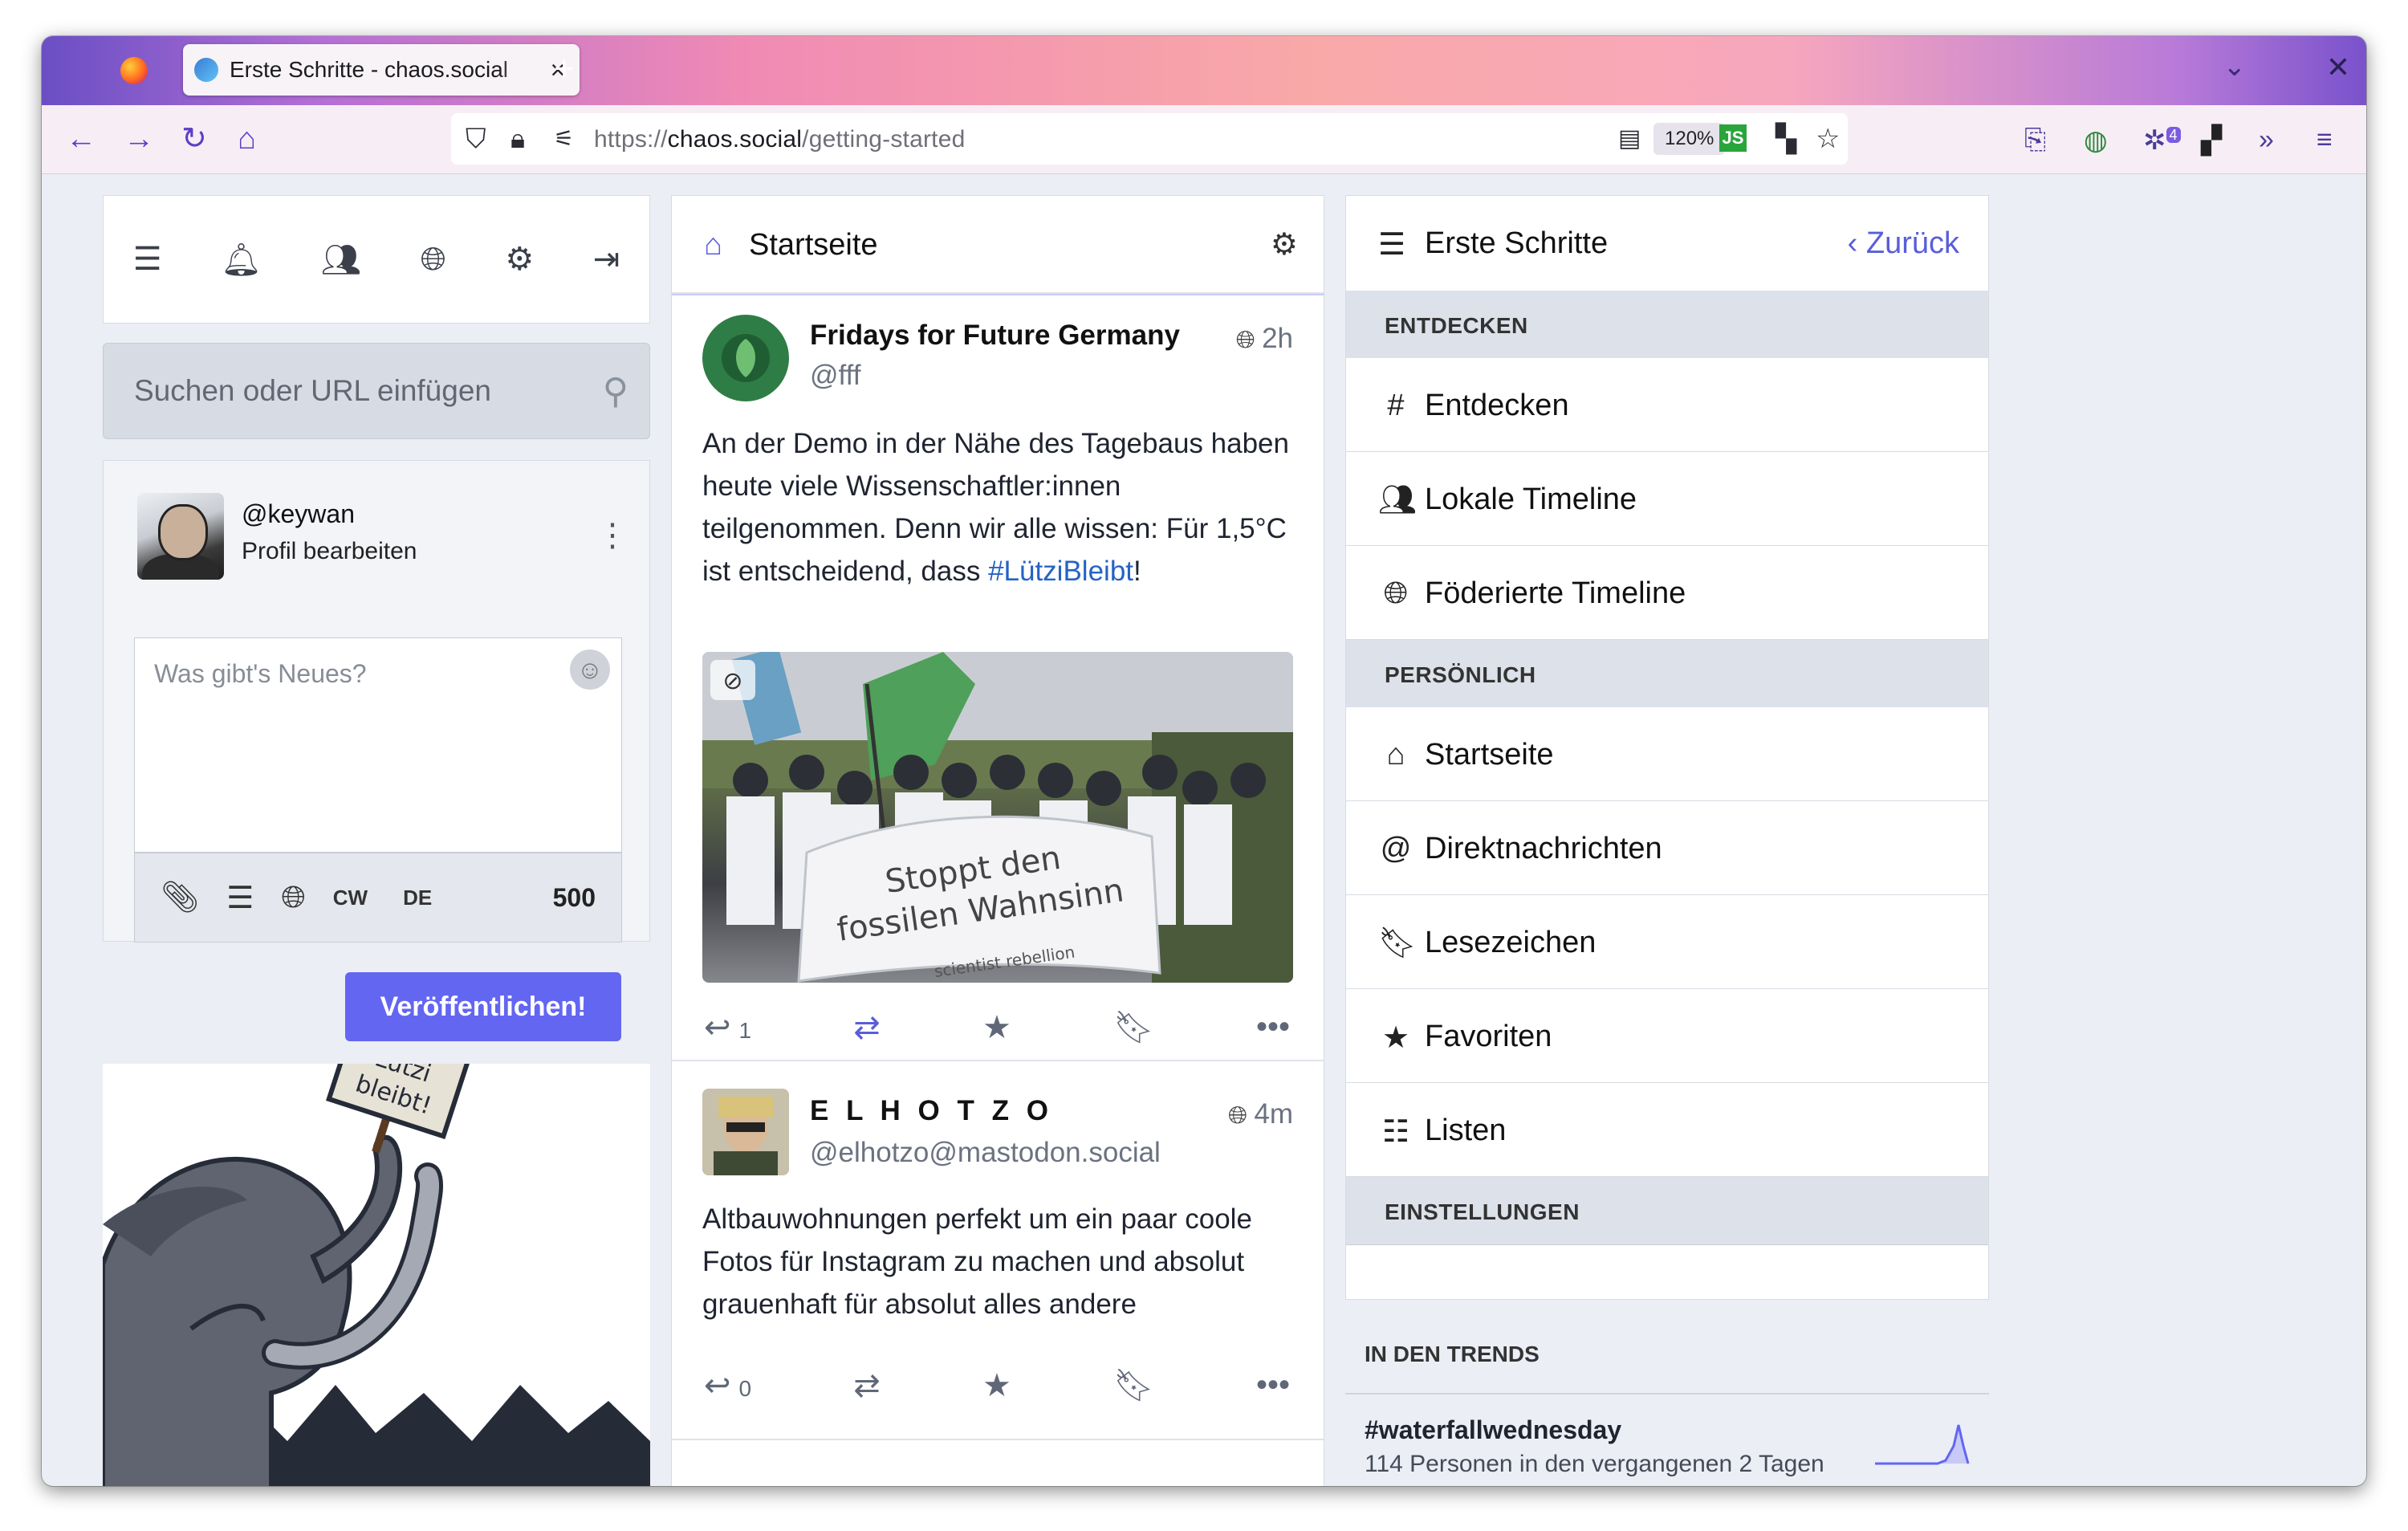 This screenshot has height=1531, width=2408. I want to click on overflow-menu-icon: », so click(2266, 140).